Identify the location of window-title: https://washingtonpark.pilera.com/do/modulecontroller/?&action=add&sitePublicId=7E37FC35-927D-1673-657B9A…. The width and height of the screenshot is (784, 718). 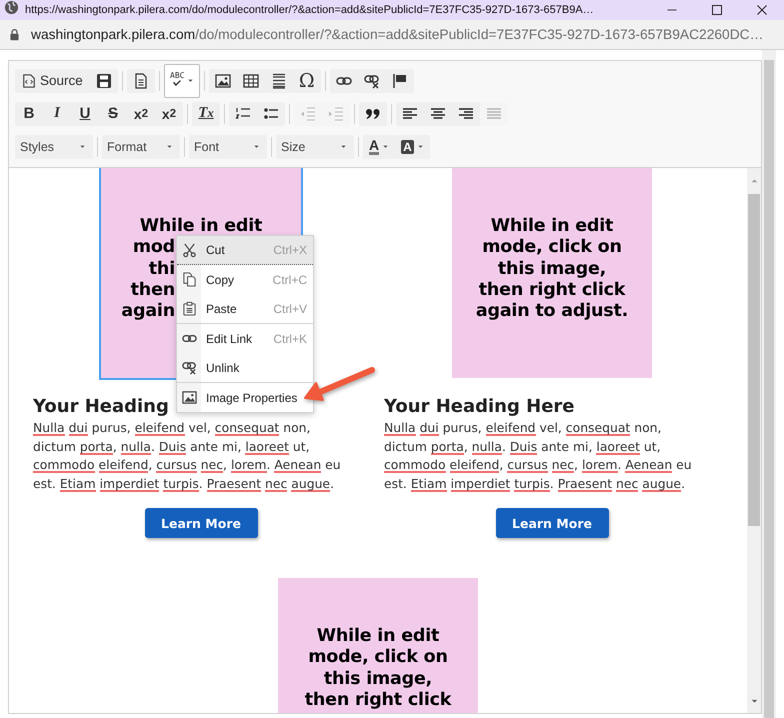
(310, 10).